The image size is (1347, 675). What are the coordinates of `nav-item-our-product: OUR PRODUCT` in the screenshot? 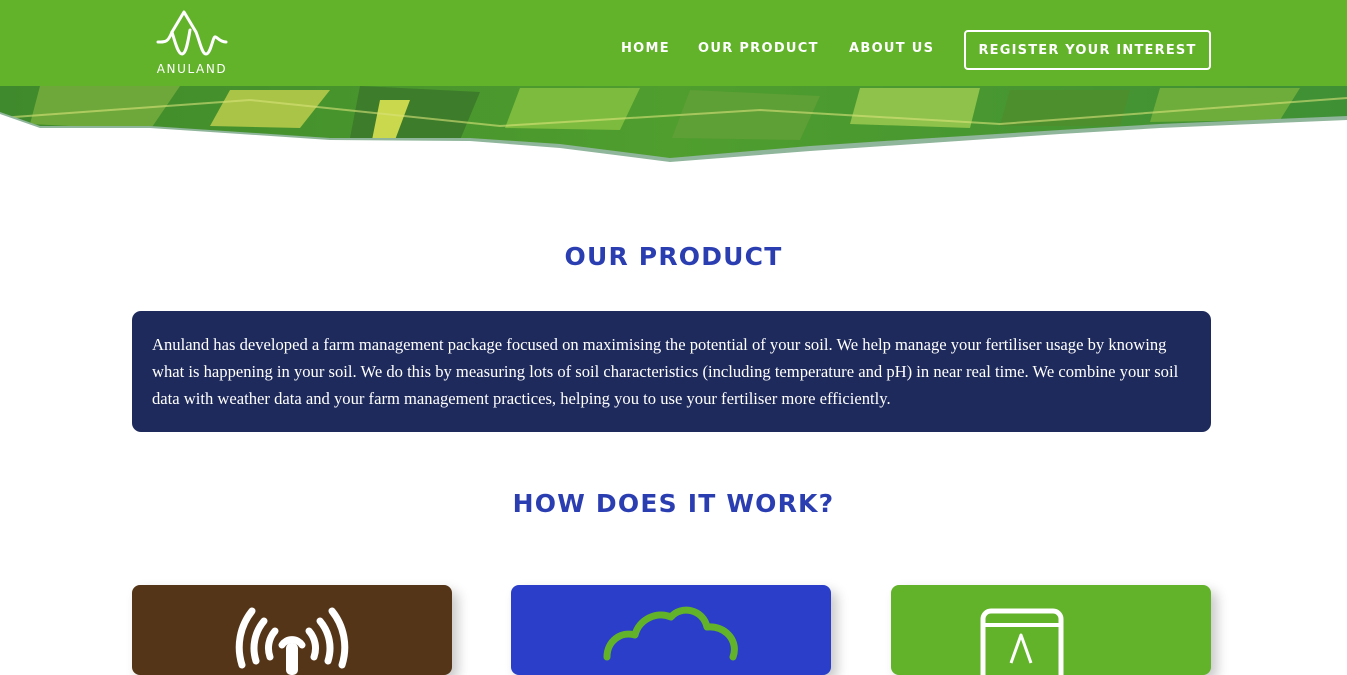 It's located at (758, 48).